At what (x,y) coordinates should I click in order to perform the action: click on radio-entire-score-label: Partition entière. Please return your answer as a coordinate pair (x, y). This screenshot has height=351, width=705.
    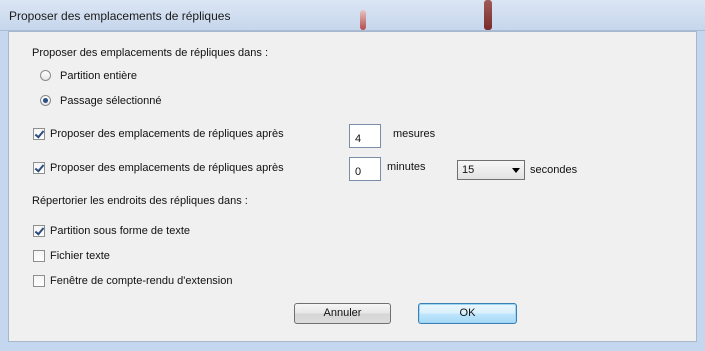
    Looking at the image, I should click on (98, 76).